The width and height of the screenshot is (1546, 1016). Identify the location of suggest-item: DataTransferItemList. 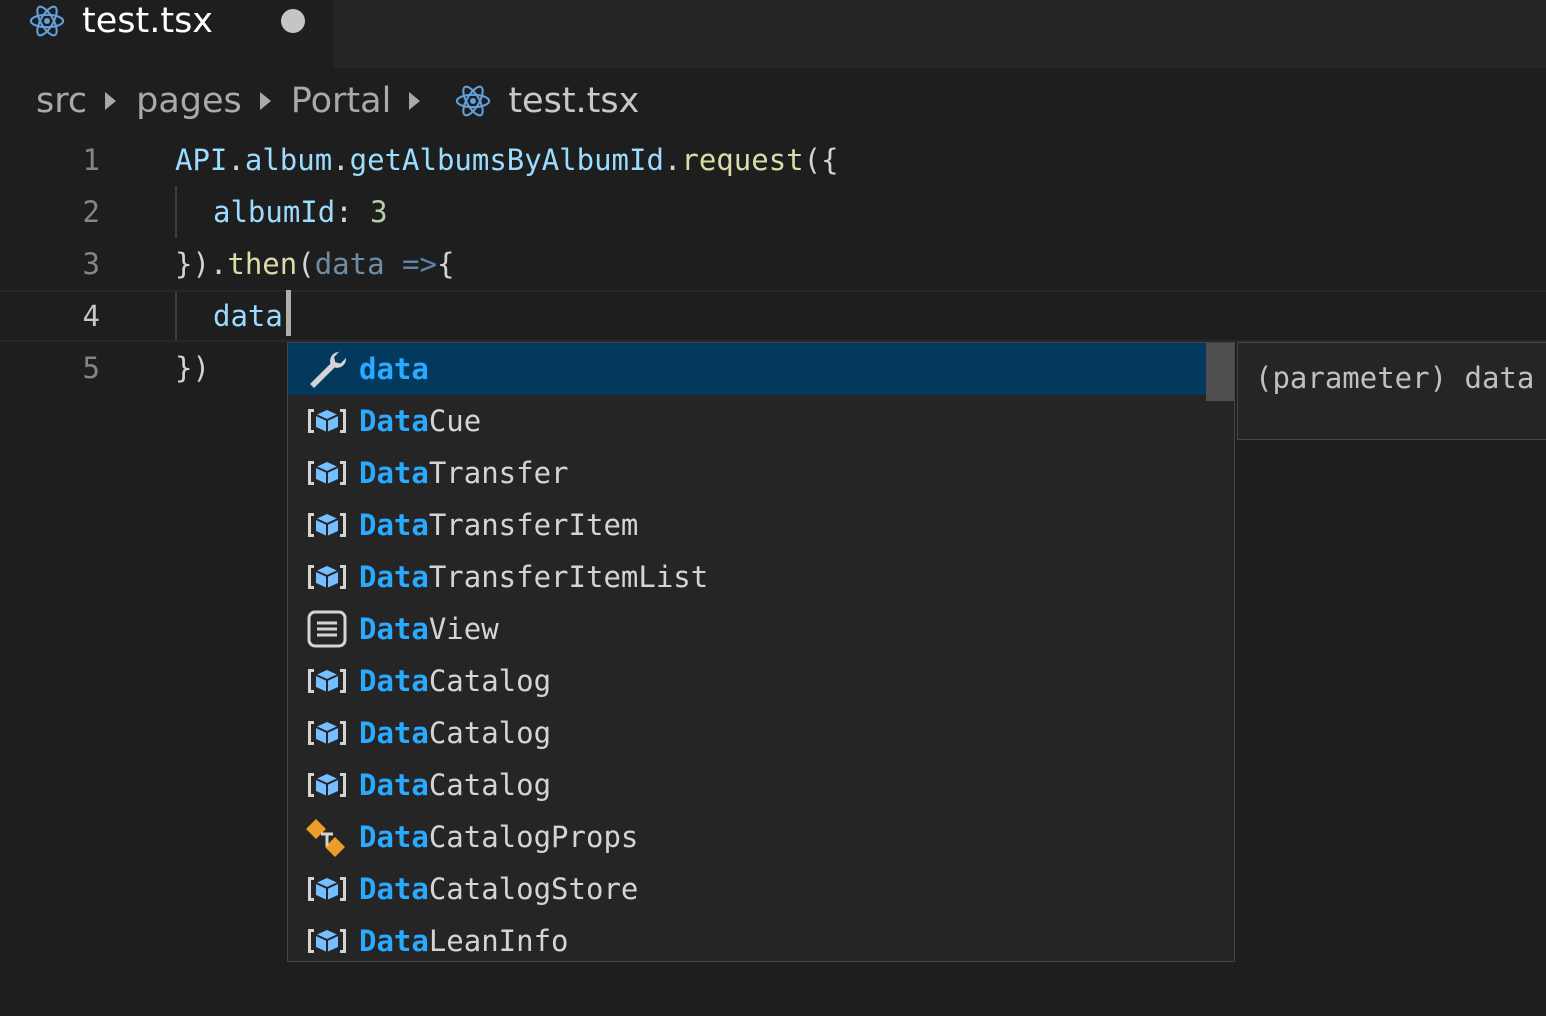
(747, 577).